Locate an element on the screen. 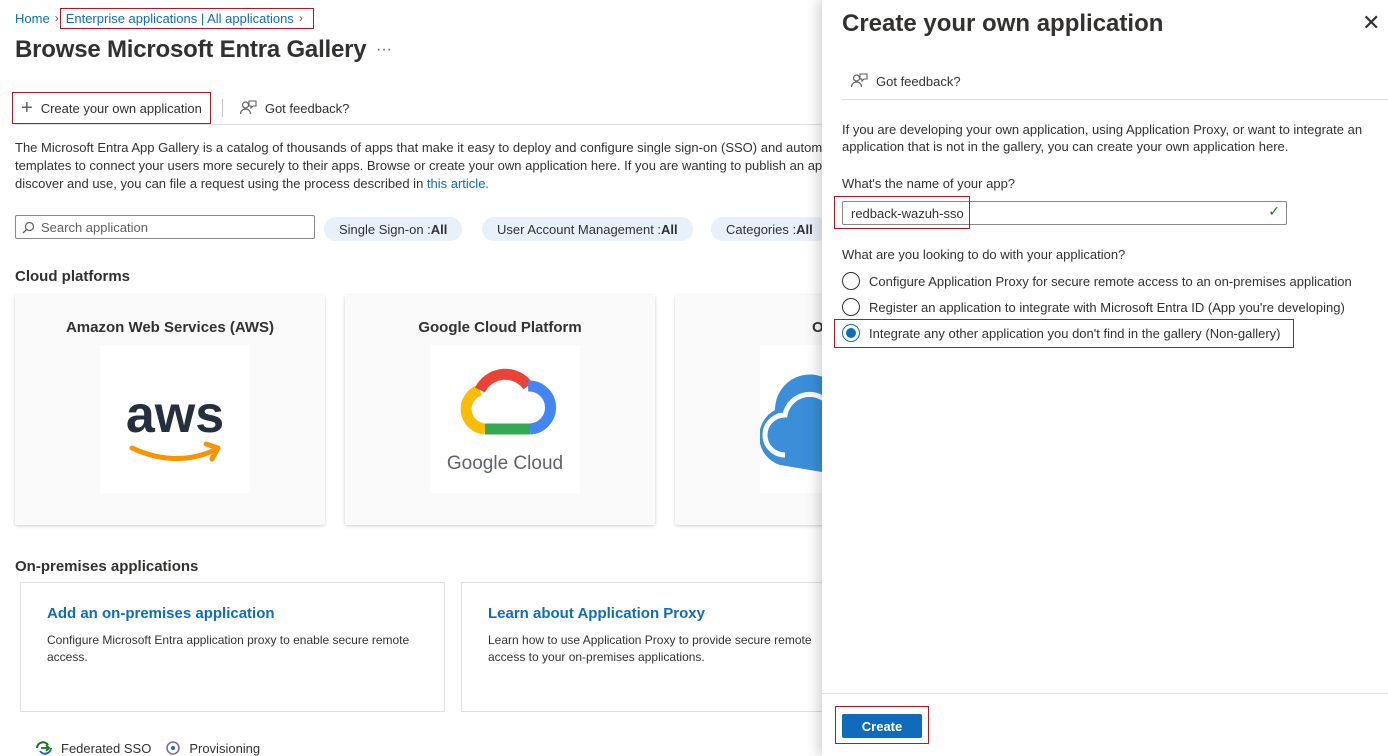 The height and width of the screenshot is (756, 1388). federated-sso-icon is located at coordinates (44, 748).